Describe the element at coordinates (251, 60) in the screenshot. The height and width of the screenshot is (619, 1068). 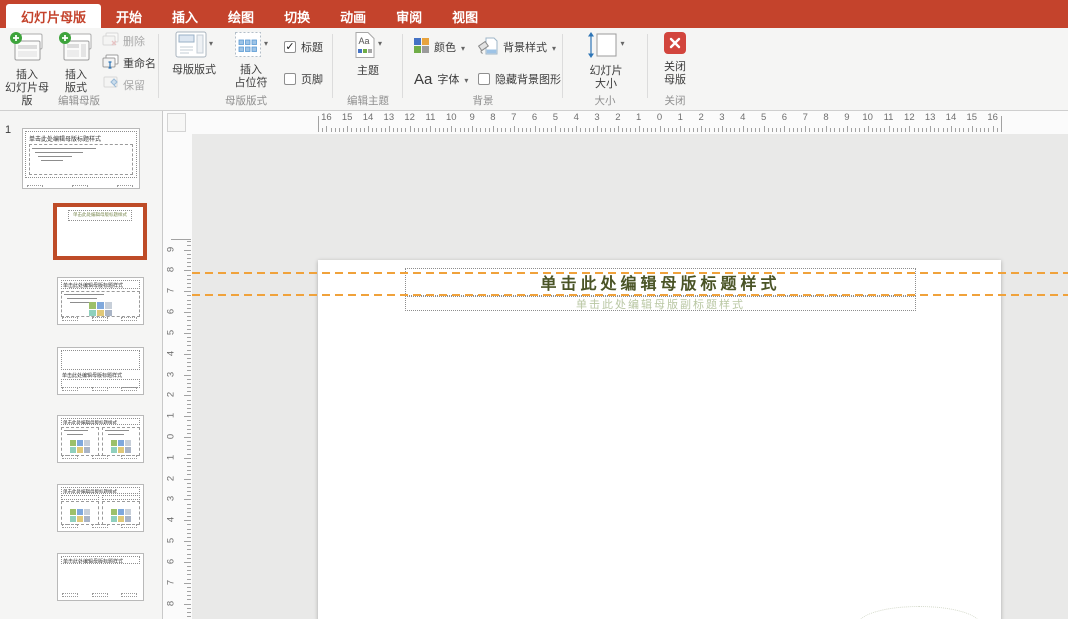
I see `insert-placeholder-button: ▾ 插入 占位符` at that location.